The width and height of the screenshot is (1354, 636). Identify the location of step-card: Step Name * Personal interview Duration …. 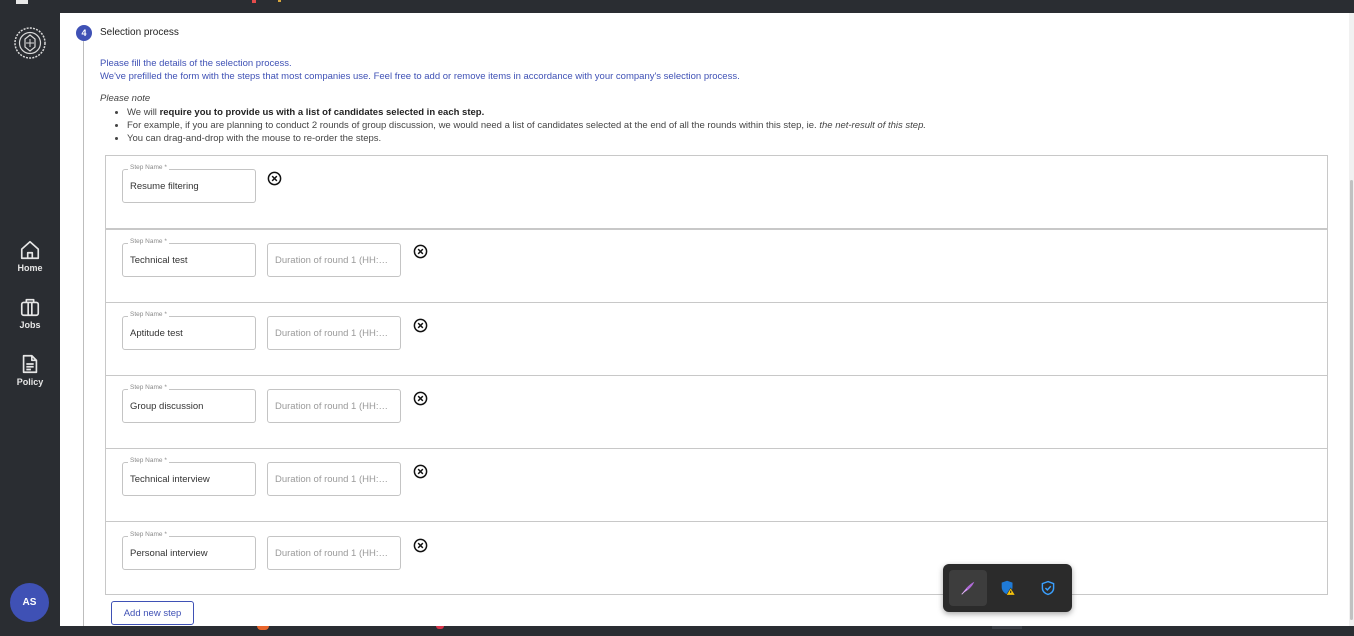
(716, 558).